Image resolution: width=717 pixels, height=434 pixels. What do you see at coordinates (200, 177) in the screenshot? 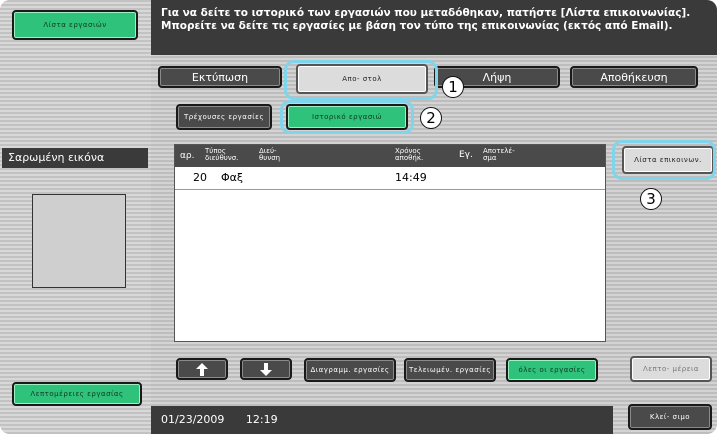
I see `cell-no: 20` at bounding box center [200, 177].